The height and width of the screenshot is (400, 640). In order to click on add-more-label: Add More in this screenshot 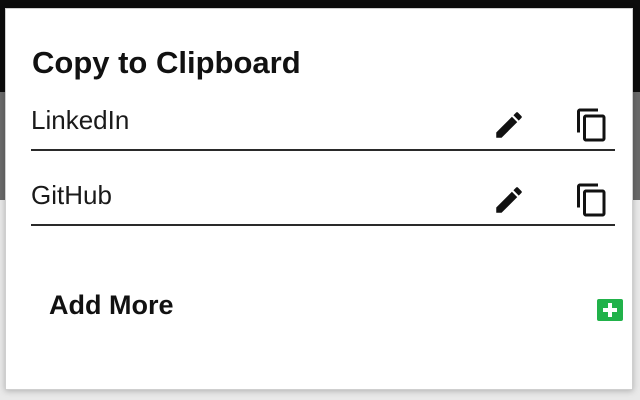, I will do `click(111, 305)`.